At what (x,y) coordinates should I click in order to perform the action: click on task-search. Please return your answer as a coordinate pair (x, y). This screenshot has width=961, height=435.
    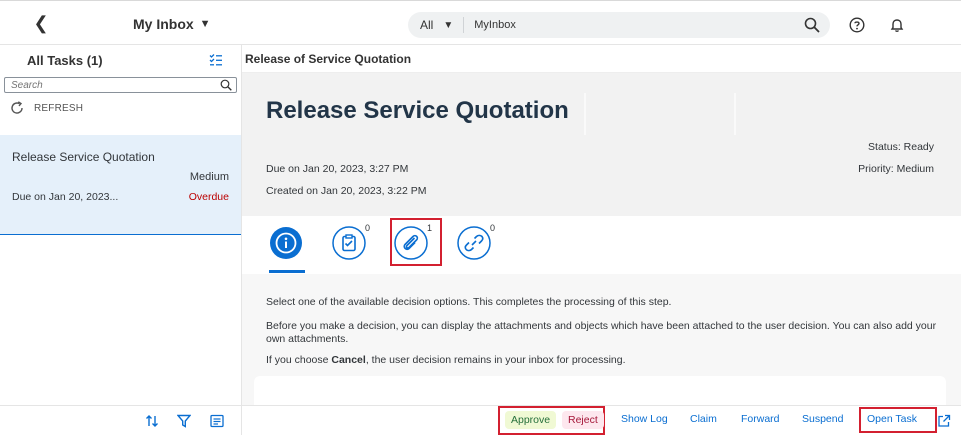
    Looking at the image, I should click on (120, 85).